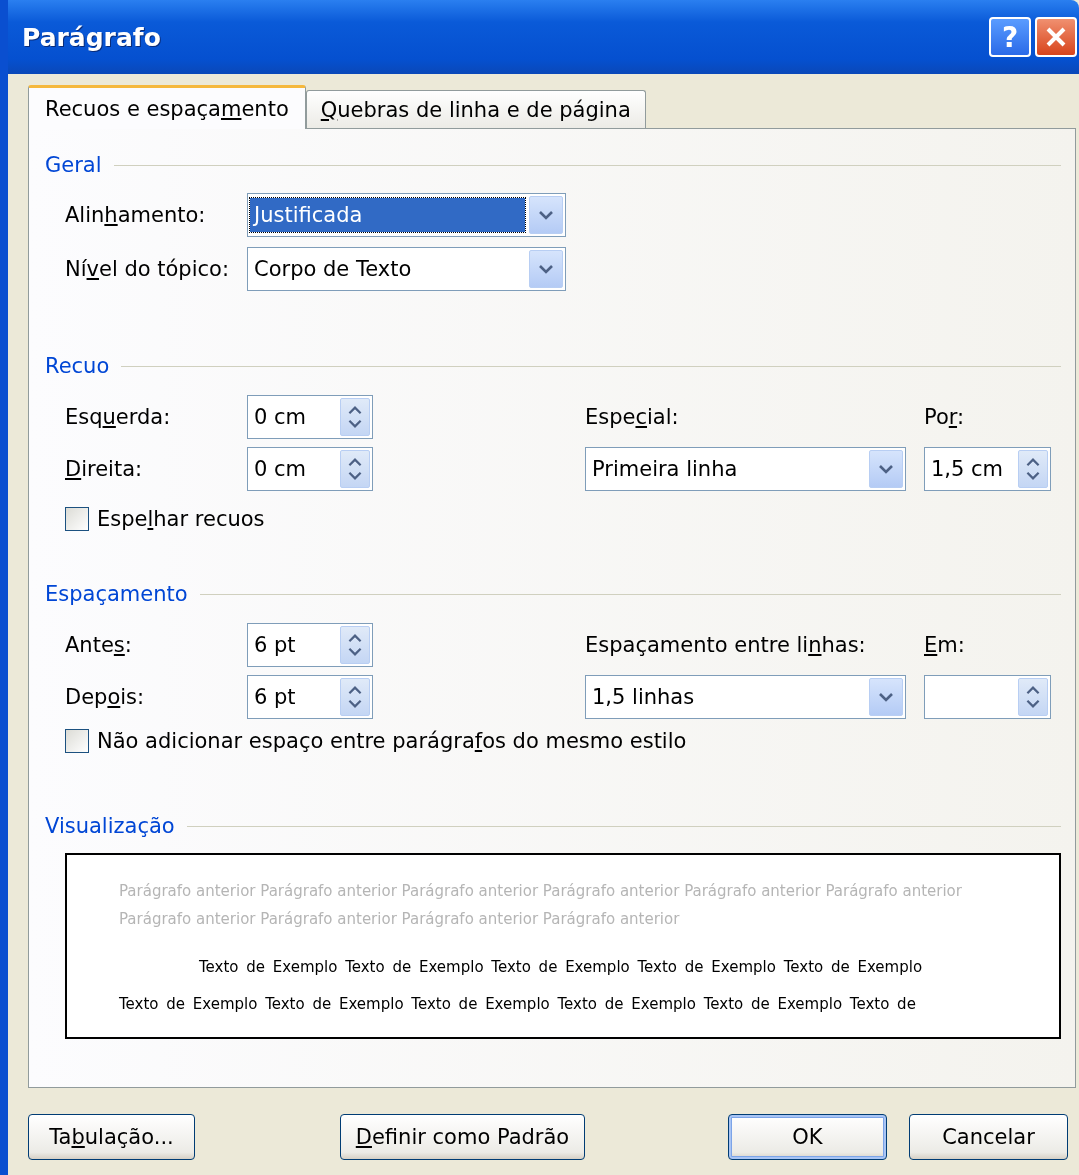  Describe the element at coordinates (104, 469) in the screenshot. I see `field-label: Direita:` at that location.